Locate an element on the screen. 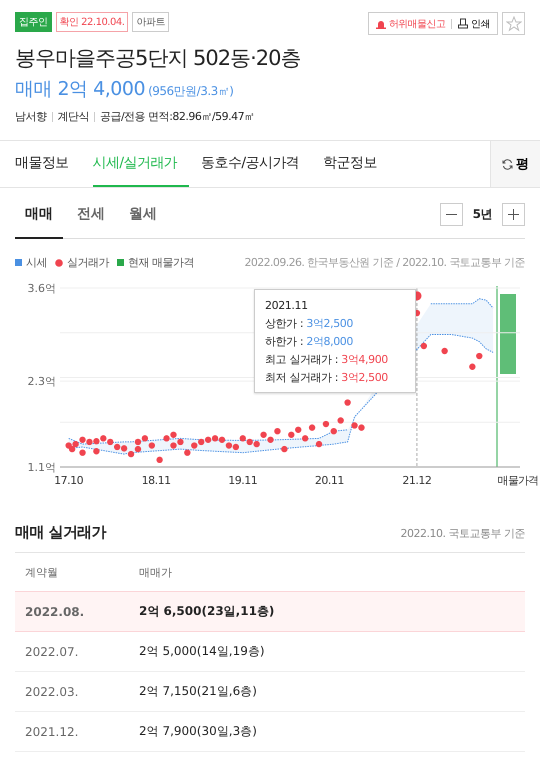 Image resolution: width=540 pixels, height=770 pixels. x-axis-label: 21.12 is located at coordinates (417, 480).